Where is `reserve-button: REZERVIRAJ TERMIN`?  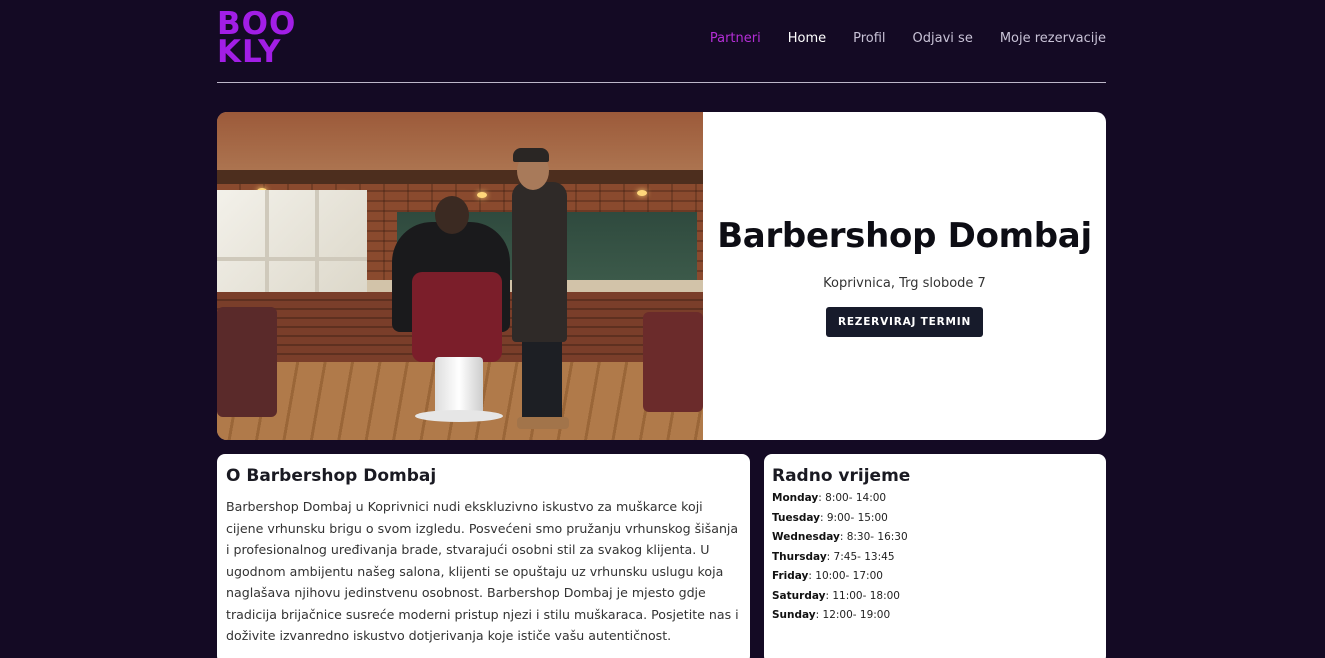
reserve-button: REZERVIRAJ TERMIN is located at coordinates (904, 321).